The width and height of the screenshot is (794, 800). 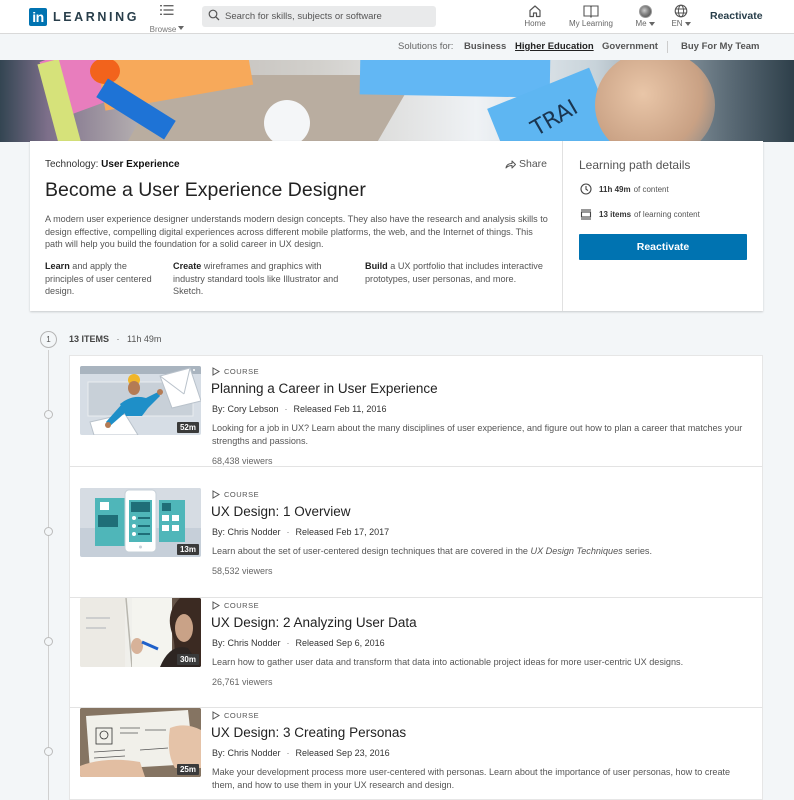 I want to click on home-icon, so click(x=535, y=11).